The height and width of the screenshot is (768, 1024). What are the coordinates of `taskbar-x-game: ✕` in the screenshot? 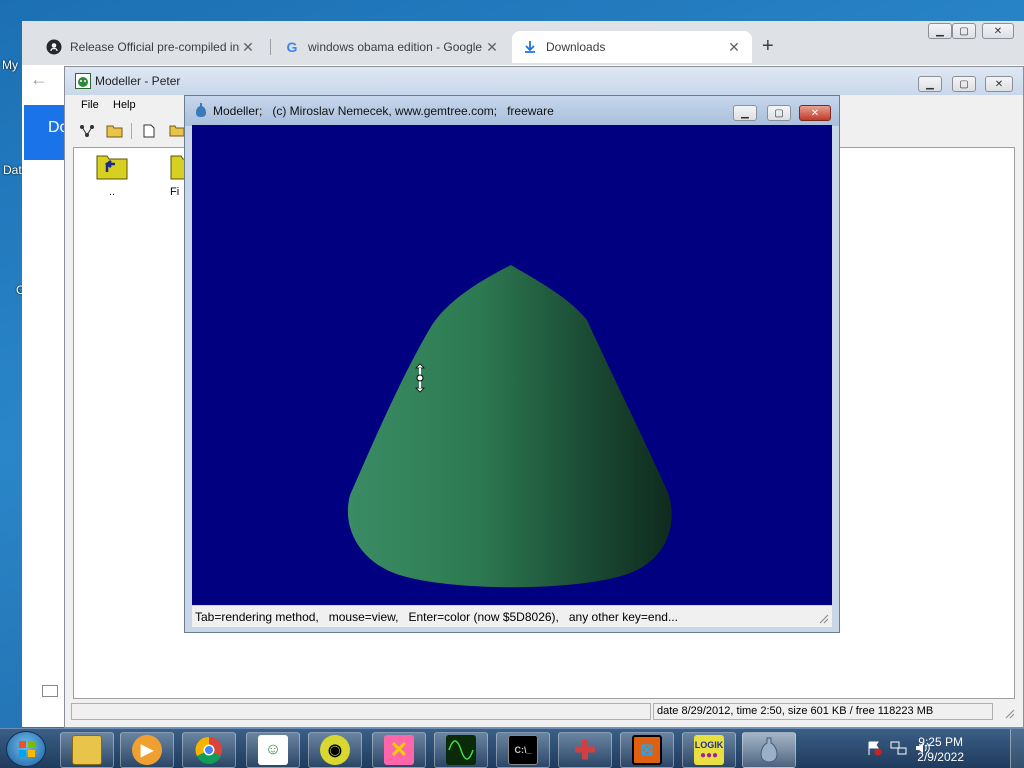 It's located at (399, 750).